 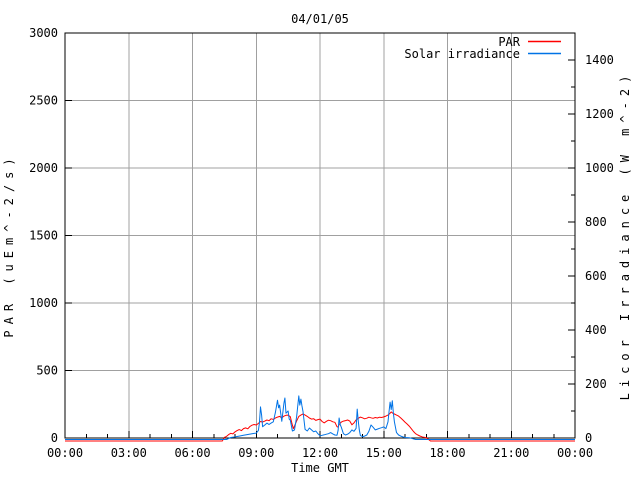 What do you see at coordinates (129, 453) in the screenshot?
I see `x-tick-label: 03:00` at bounding box center [129, 453].